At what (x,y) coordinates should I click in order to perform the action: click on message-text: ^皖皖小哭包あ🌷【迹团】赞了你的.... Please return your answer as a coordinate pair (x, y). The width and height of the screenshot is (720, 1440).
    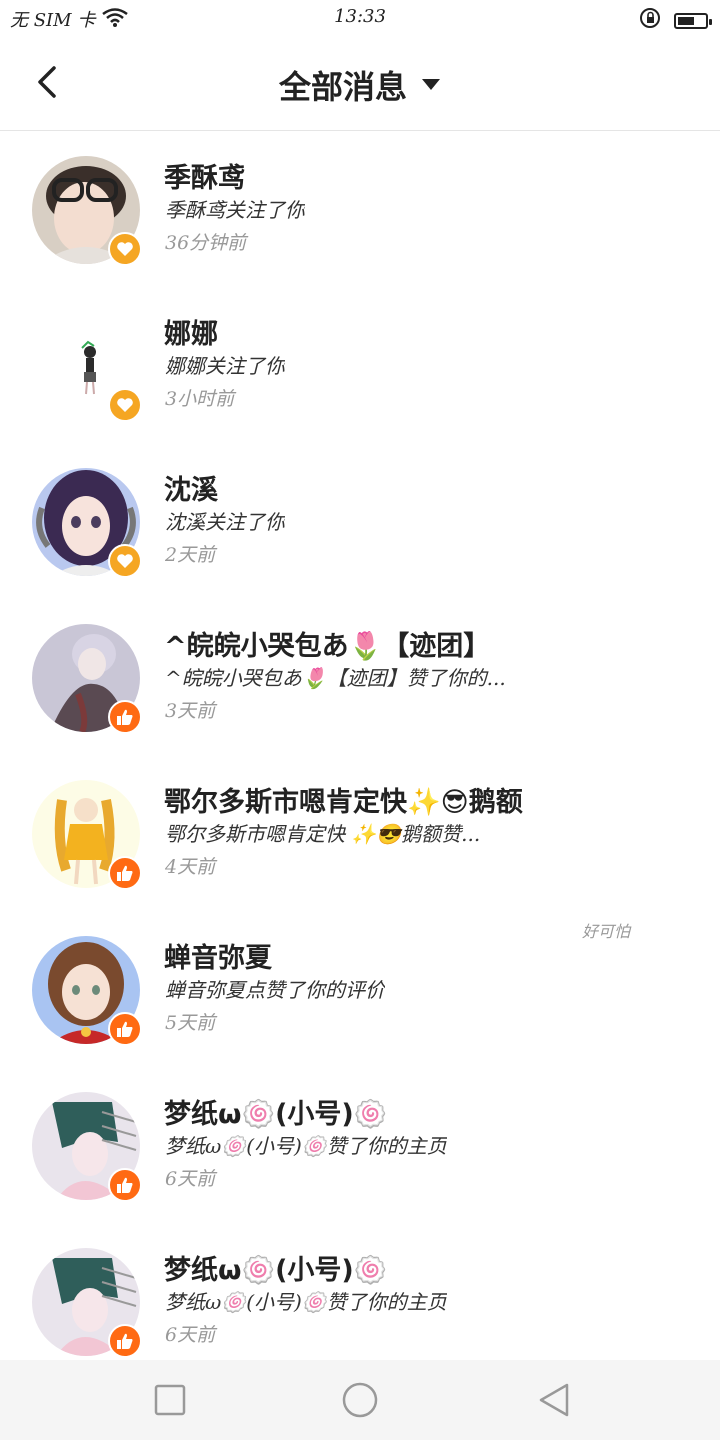
    Looking at the image, I should click on (335, 678).